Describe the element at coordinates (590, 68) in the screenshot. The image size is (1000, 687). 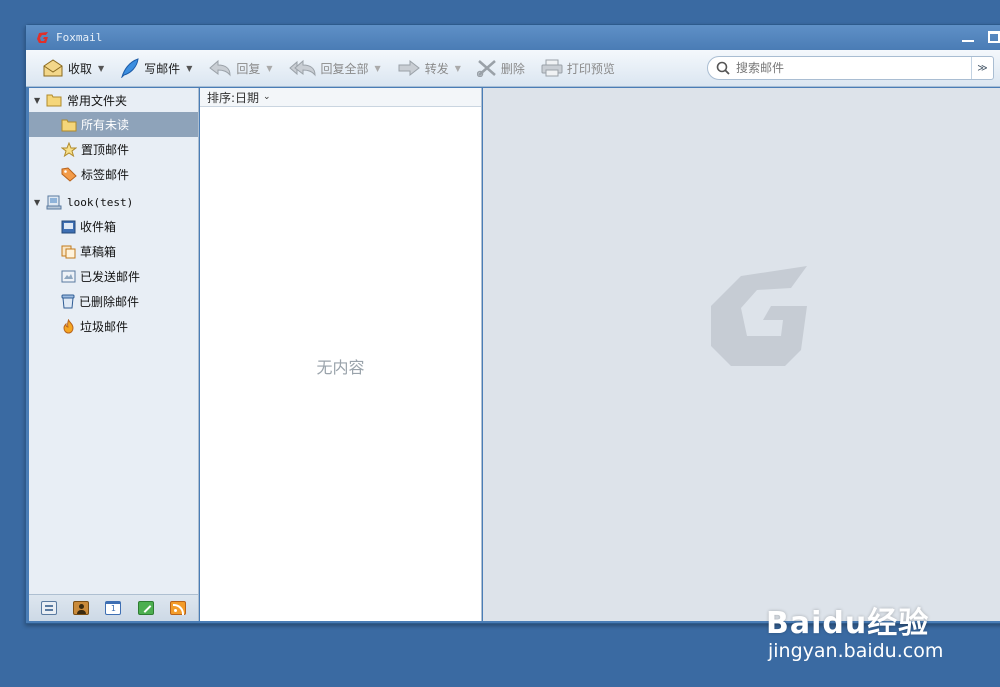
I see `print-preview-label: 打印预览` at that location.